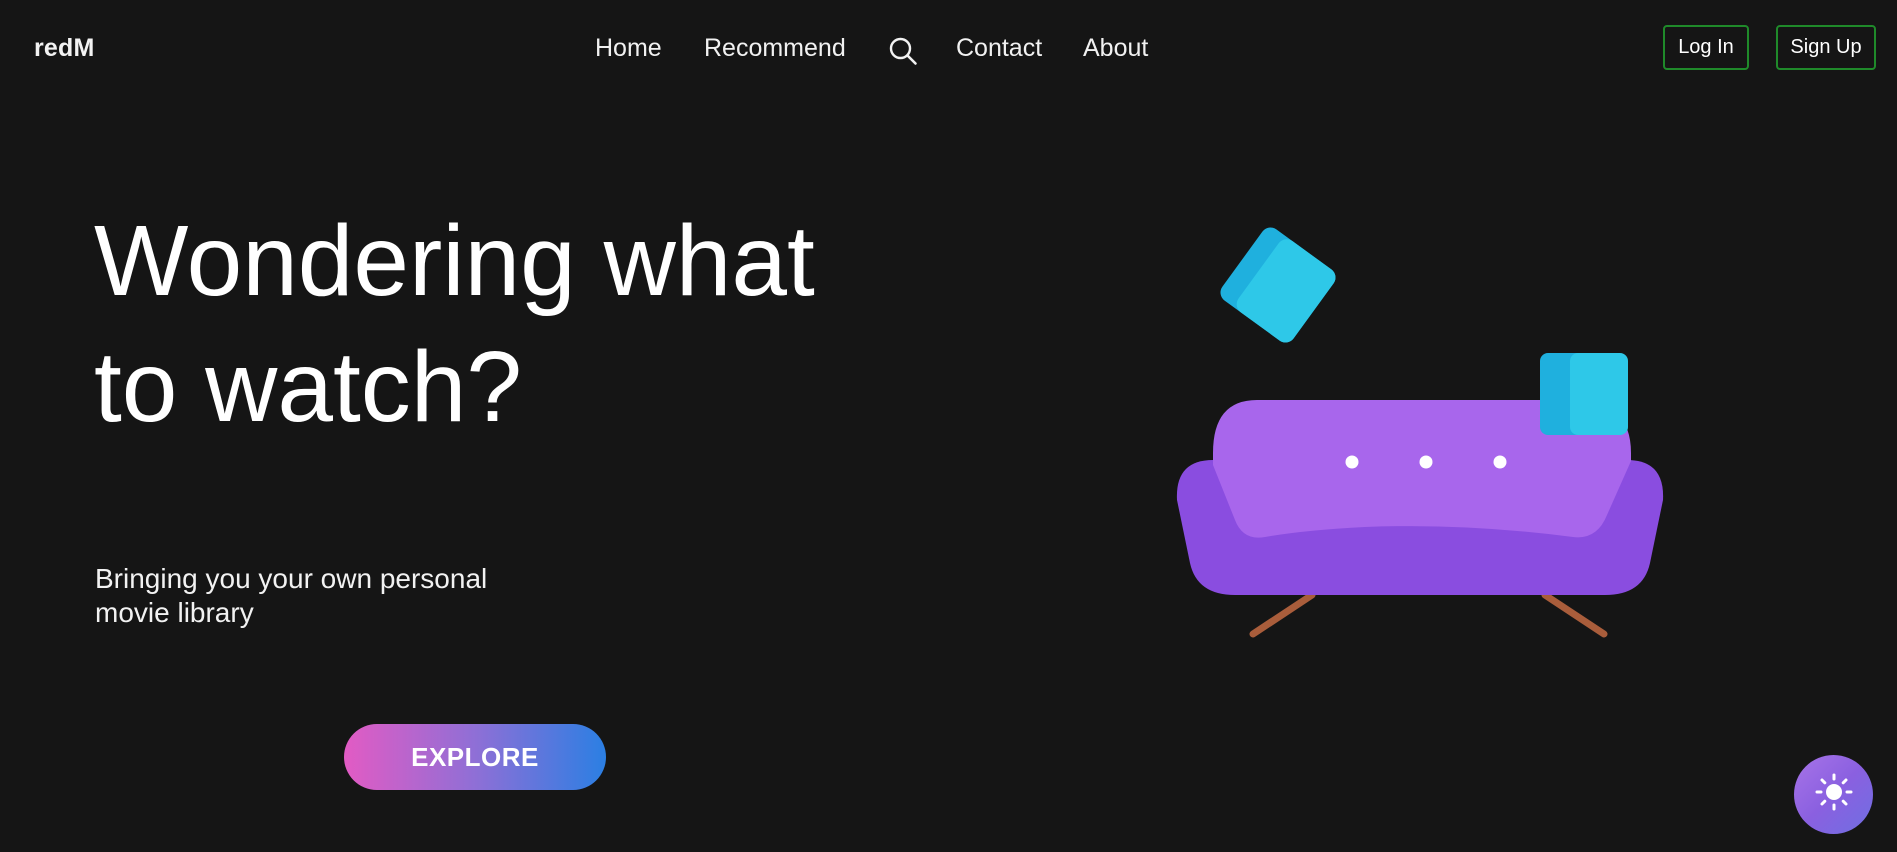 The width and height of the screenshot is (1897, 852). I want to click on nav-about: About, so click(1115, 48).